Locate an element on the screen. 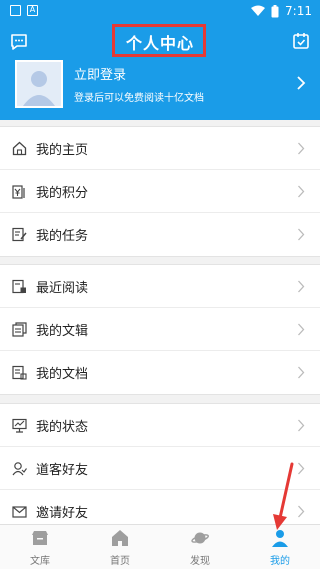  tab-label: 我的 is located at coordinates (280, 561).